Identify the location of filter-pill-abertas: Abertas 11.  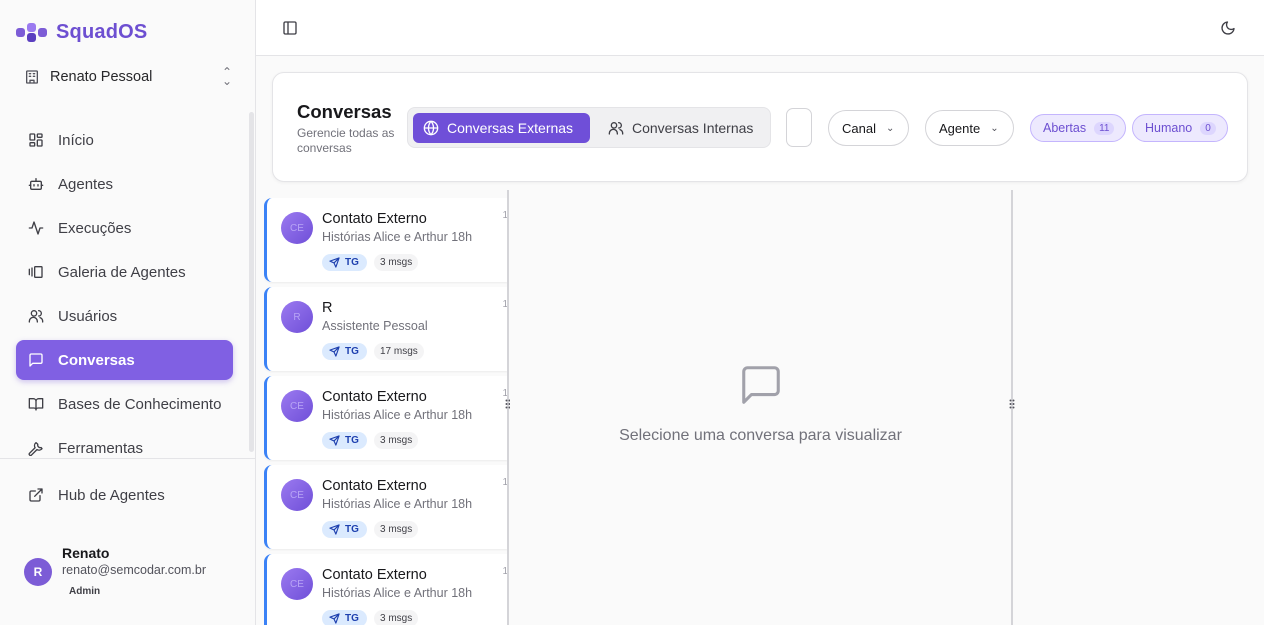
(1078, 128).